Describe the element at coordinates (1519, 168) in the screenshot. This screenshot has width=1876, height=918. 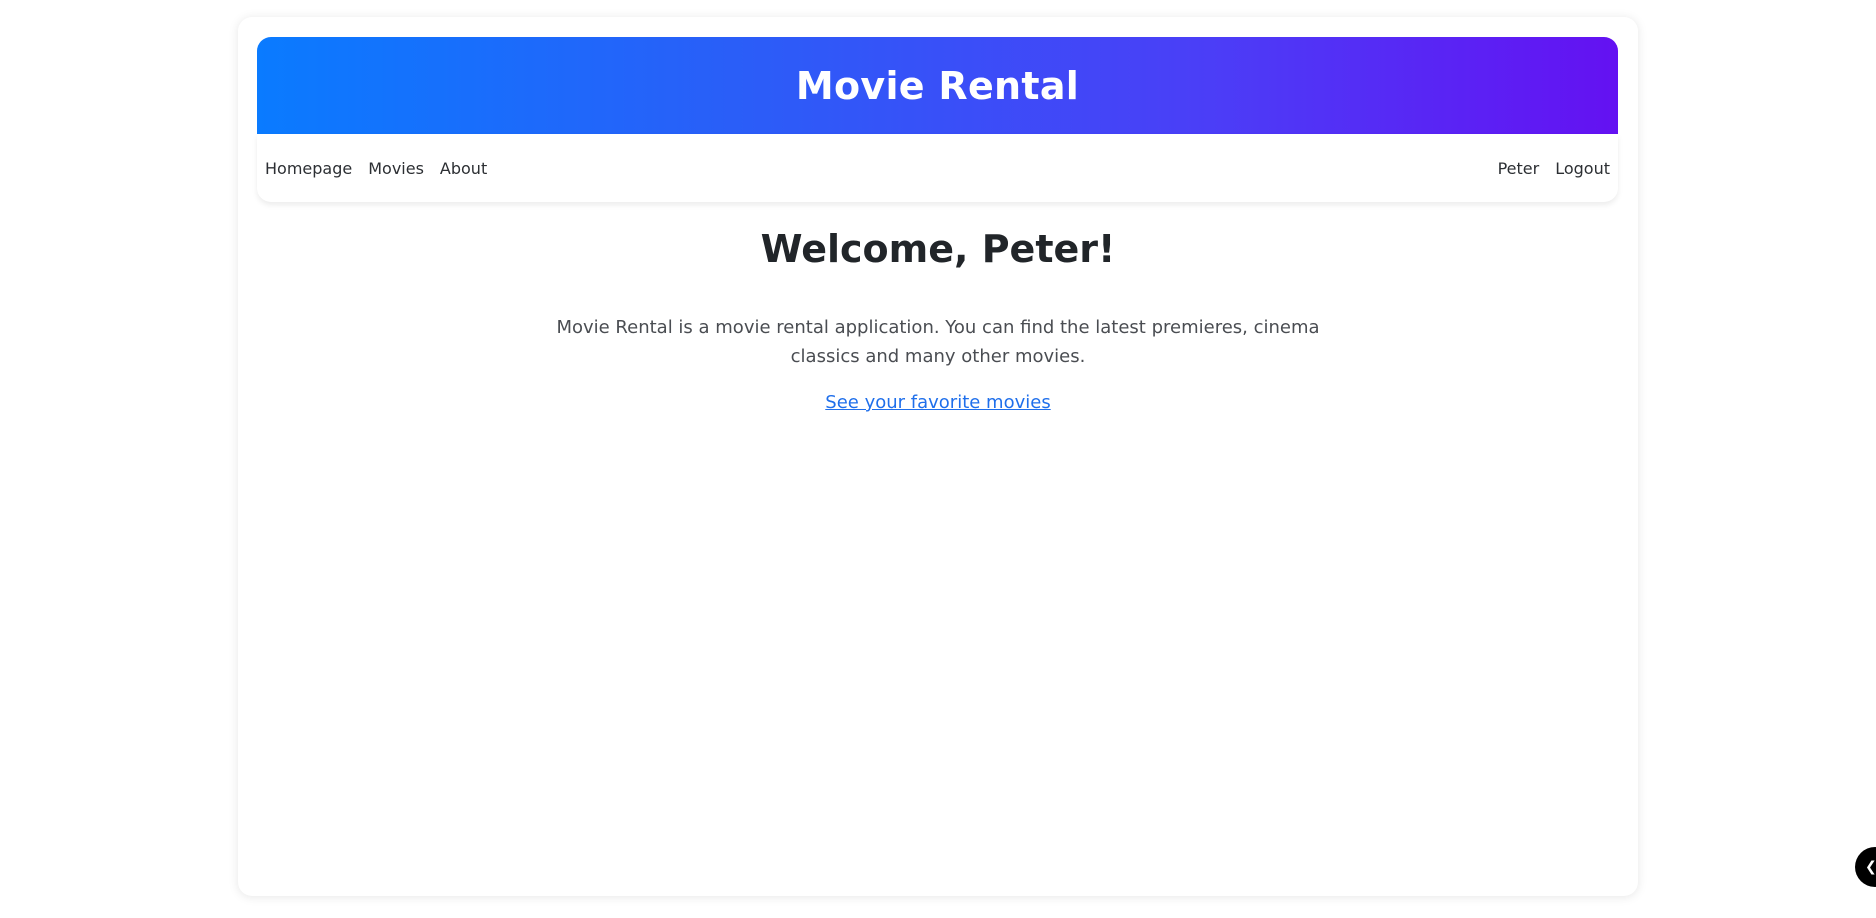
I see `user-link: Peter` at that location.